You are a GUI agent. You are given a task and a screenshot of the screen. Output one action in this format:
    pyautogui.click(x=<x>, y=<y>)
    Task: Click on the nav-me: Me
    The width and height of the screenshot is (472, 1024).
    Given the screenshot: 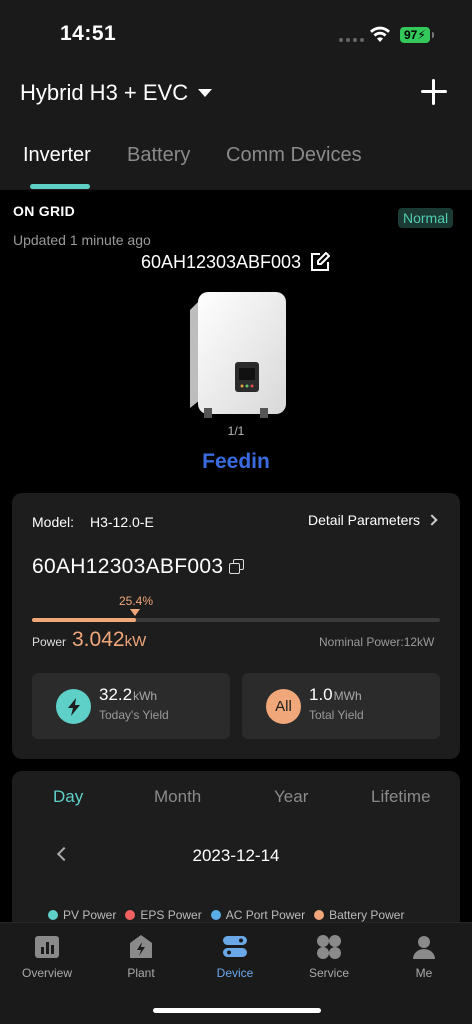 What is the action you would take?
    pyautogui.click(x=424, y=956)
    